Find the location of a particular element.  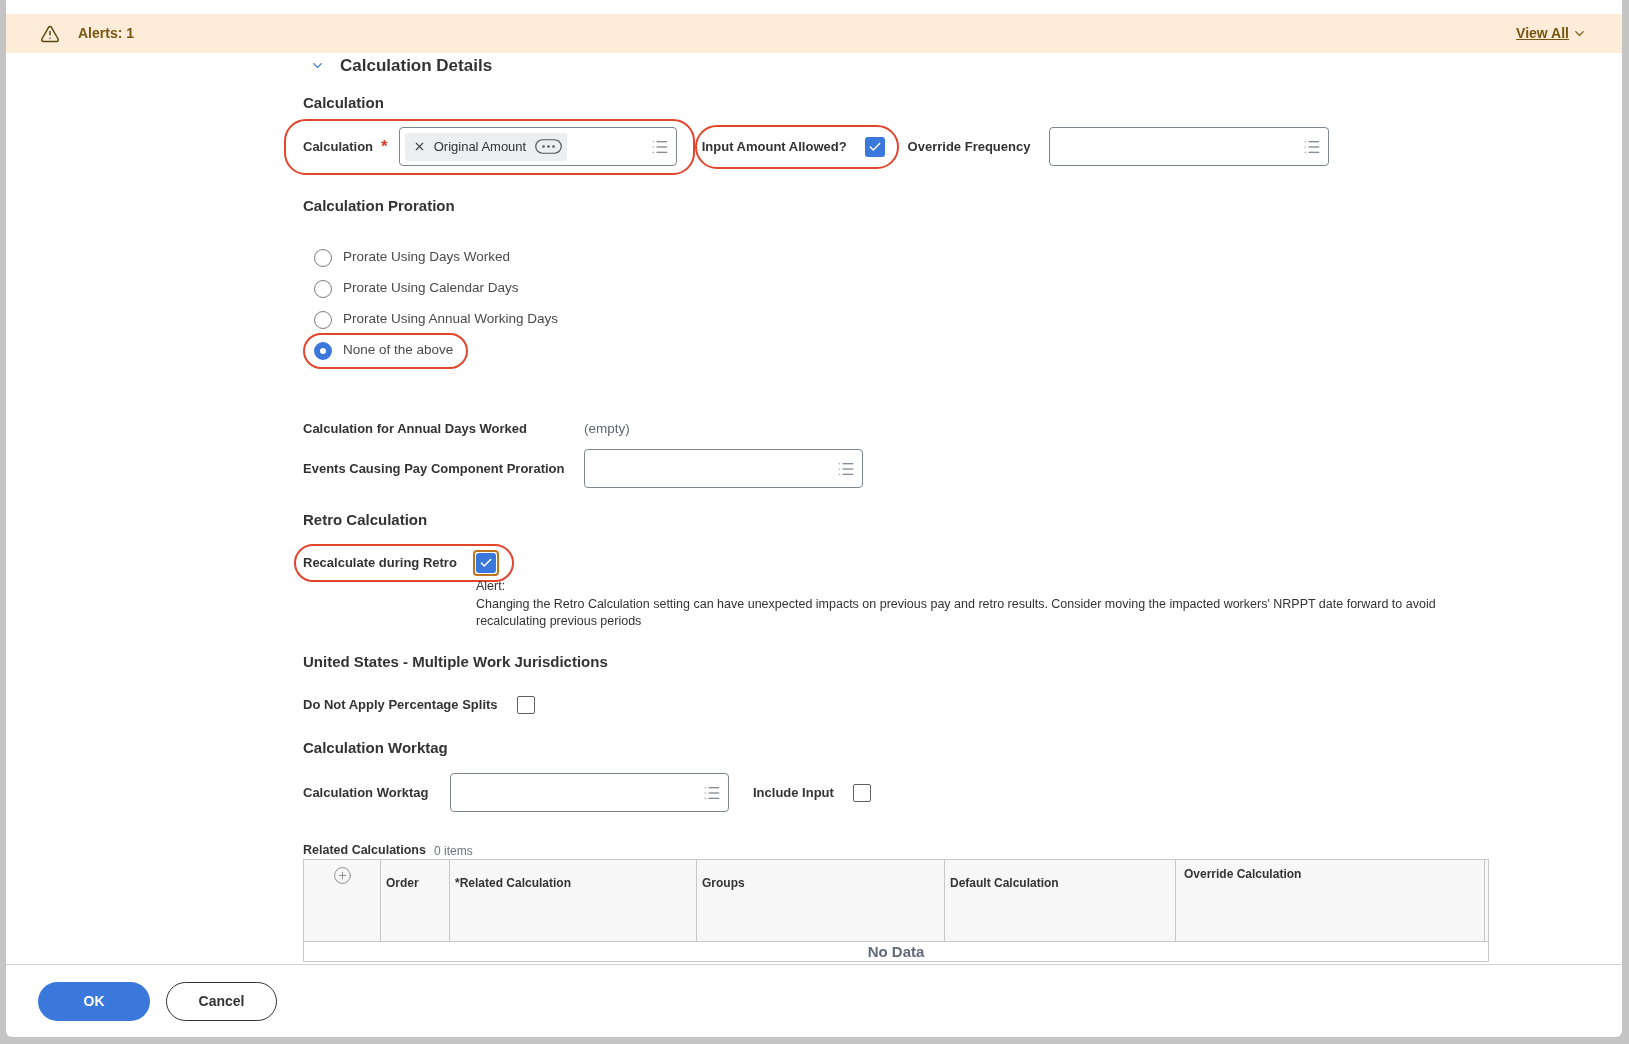

table-title: Related Calculations is located at coordinates (364, 851).